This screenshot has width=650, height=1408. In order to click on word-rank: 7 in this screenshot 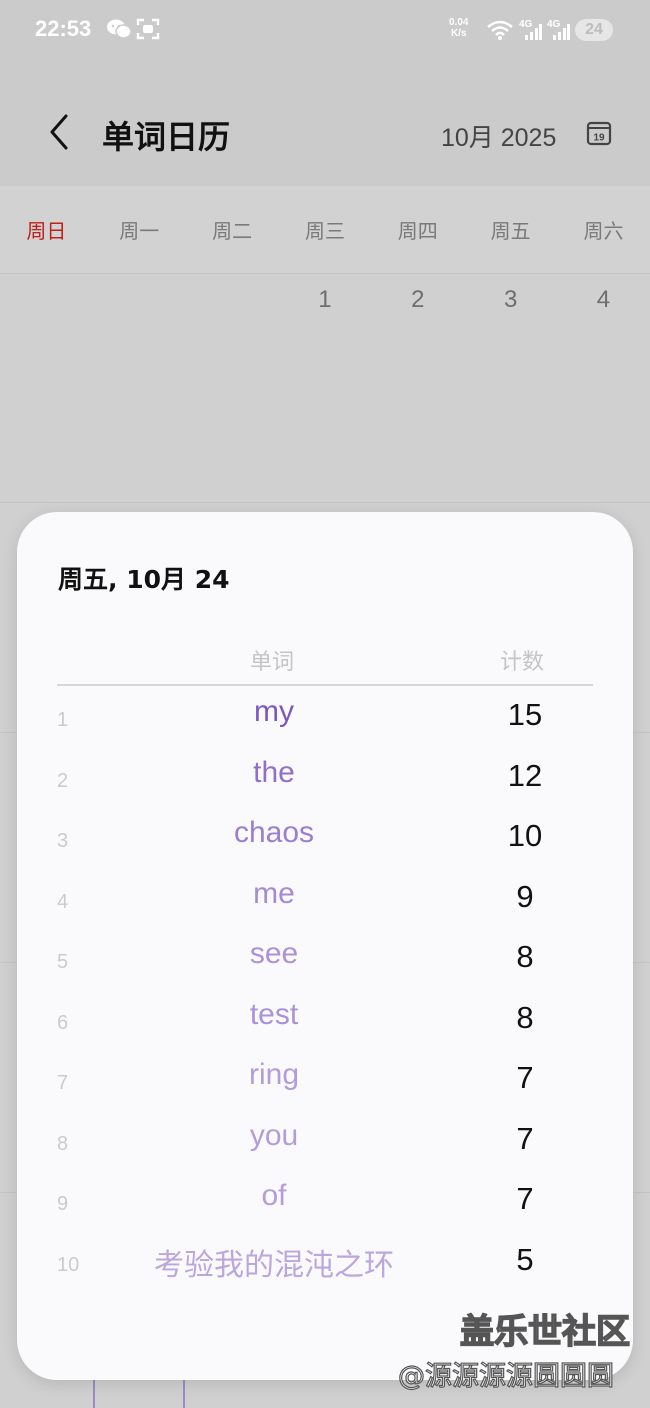, I will do `click(63, 1083)`.